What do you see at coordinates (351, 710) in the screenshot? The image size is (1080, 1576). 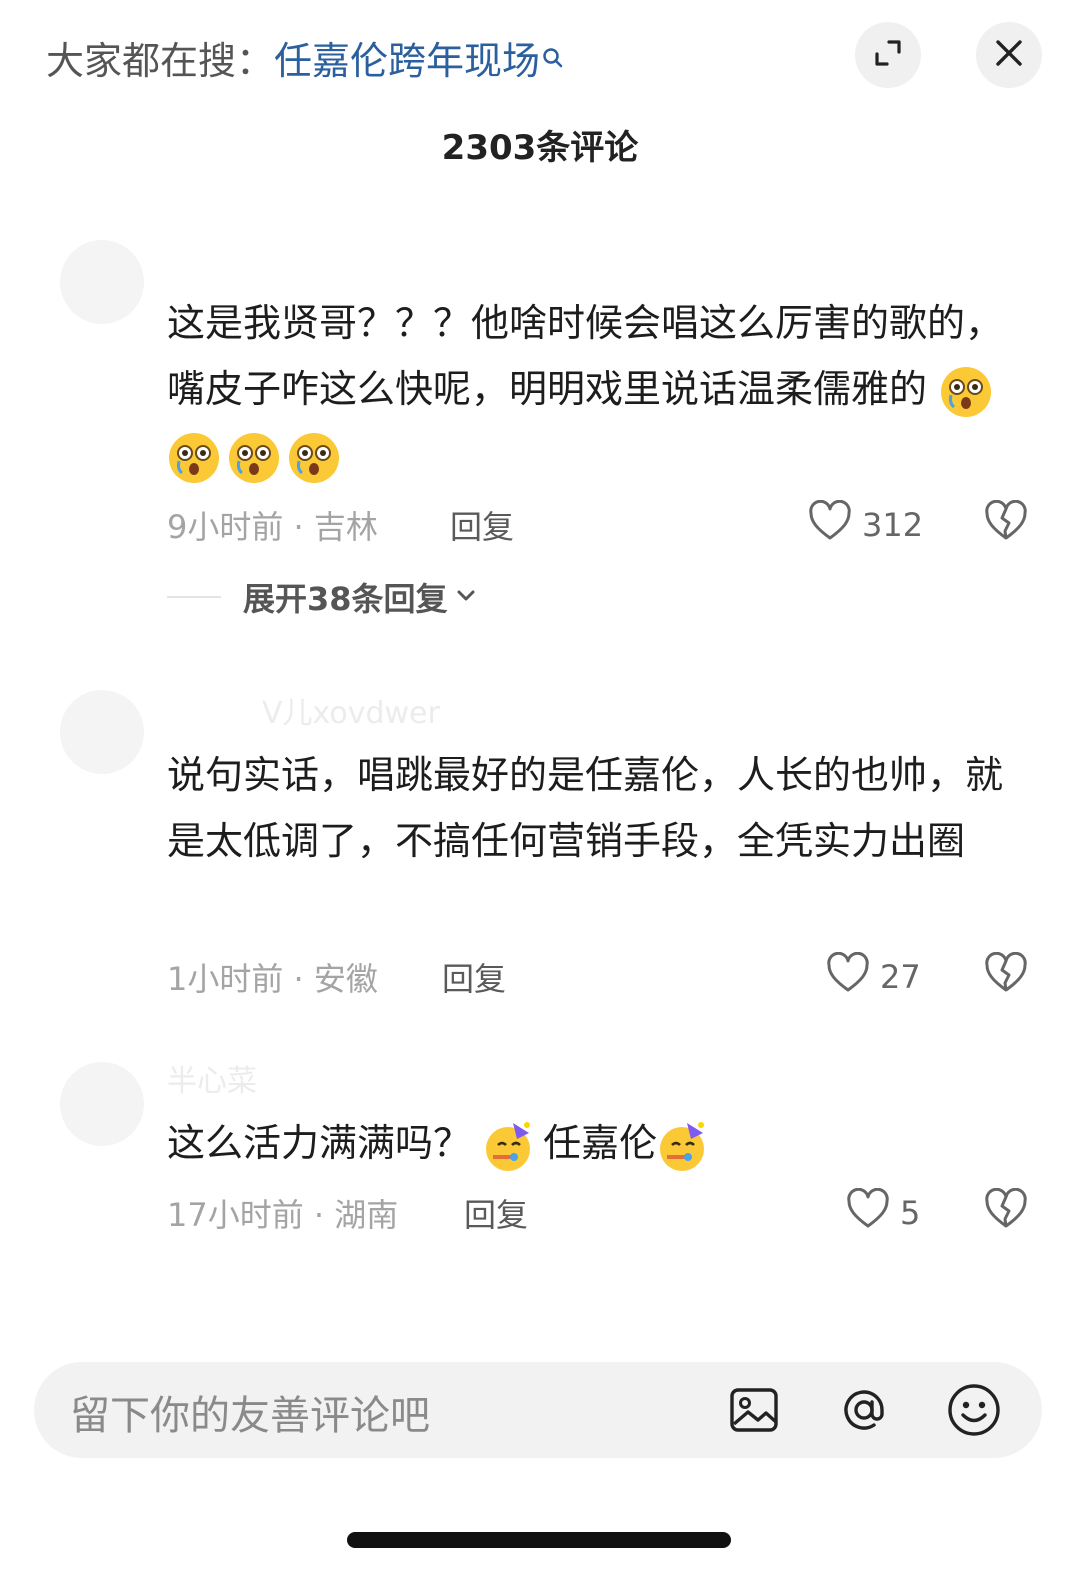 I see `username: V儿xovdwer` at bounding box center [351, 710].